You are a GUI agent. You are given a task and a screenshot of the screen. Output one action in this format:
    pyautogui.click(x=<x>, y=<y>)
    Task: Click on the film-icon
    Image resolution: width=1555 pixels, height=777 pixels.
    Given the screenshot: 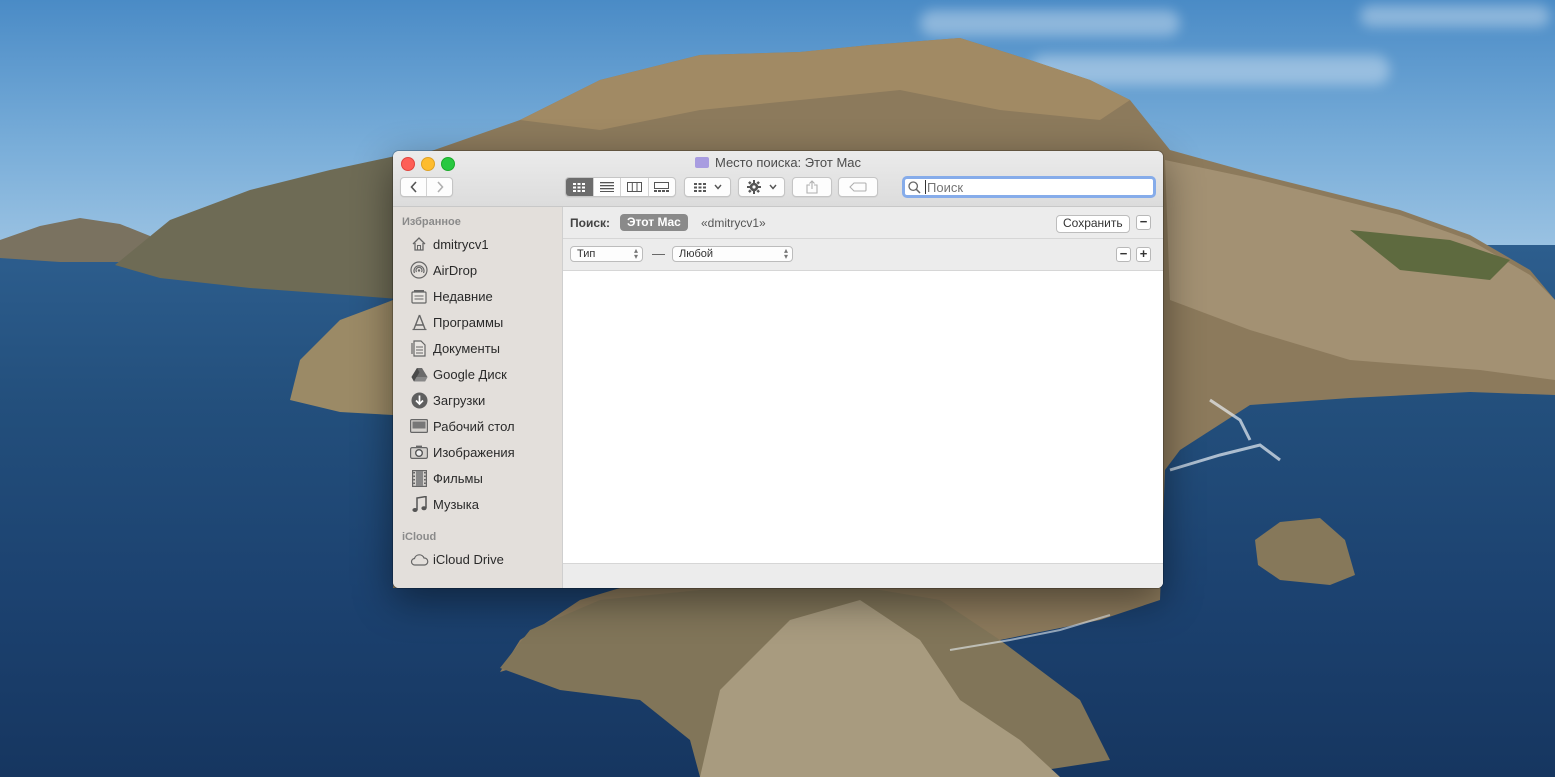 What is the action you would take?
    pyautogui.click(x=419, y=478)
    